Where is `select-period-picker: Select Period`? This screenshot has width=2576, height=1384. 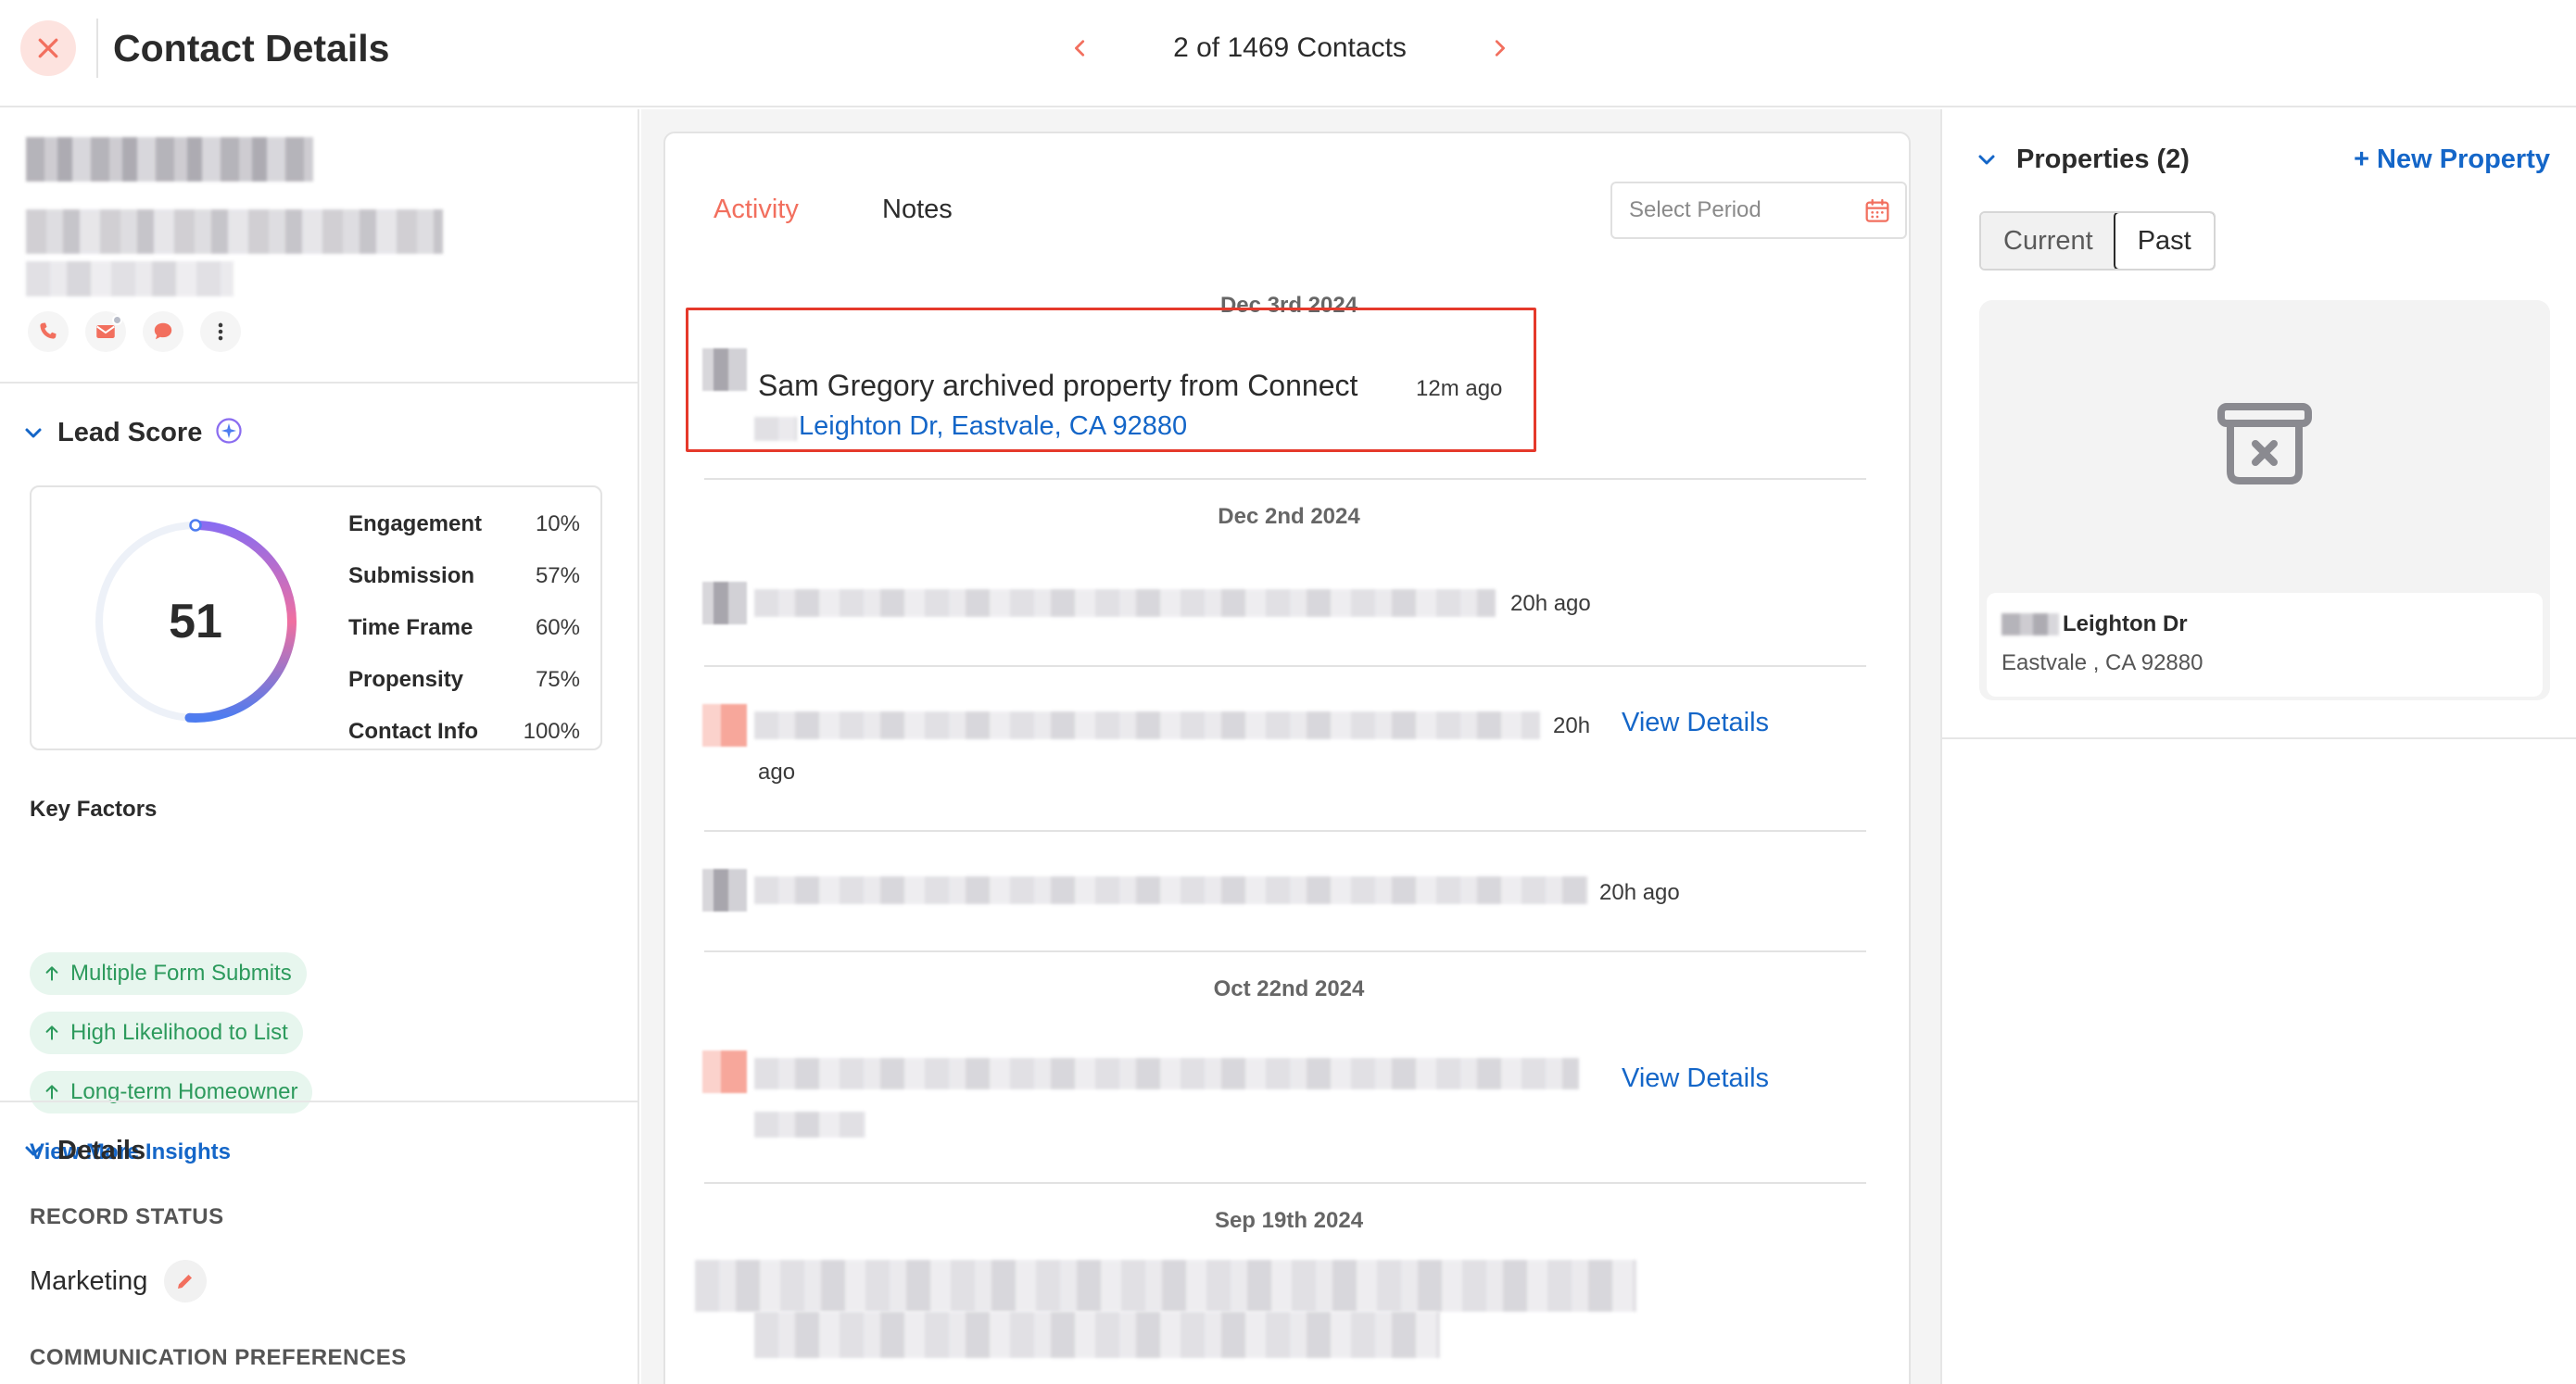 select-period-picker: Select Period is located at coordinates (1759, 210).